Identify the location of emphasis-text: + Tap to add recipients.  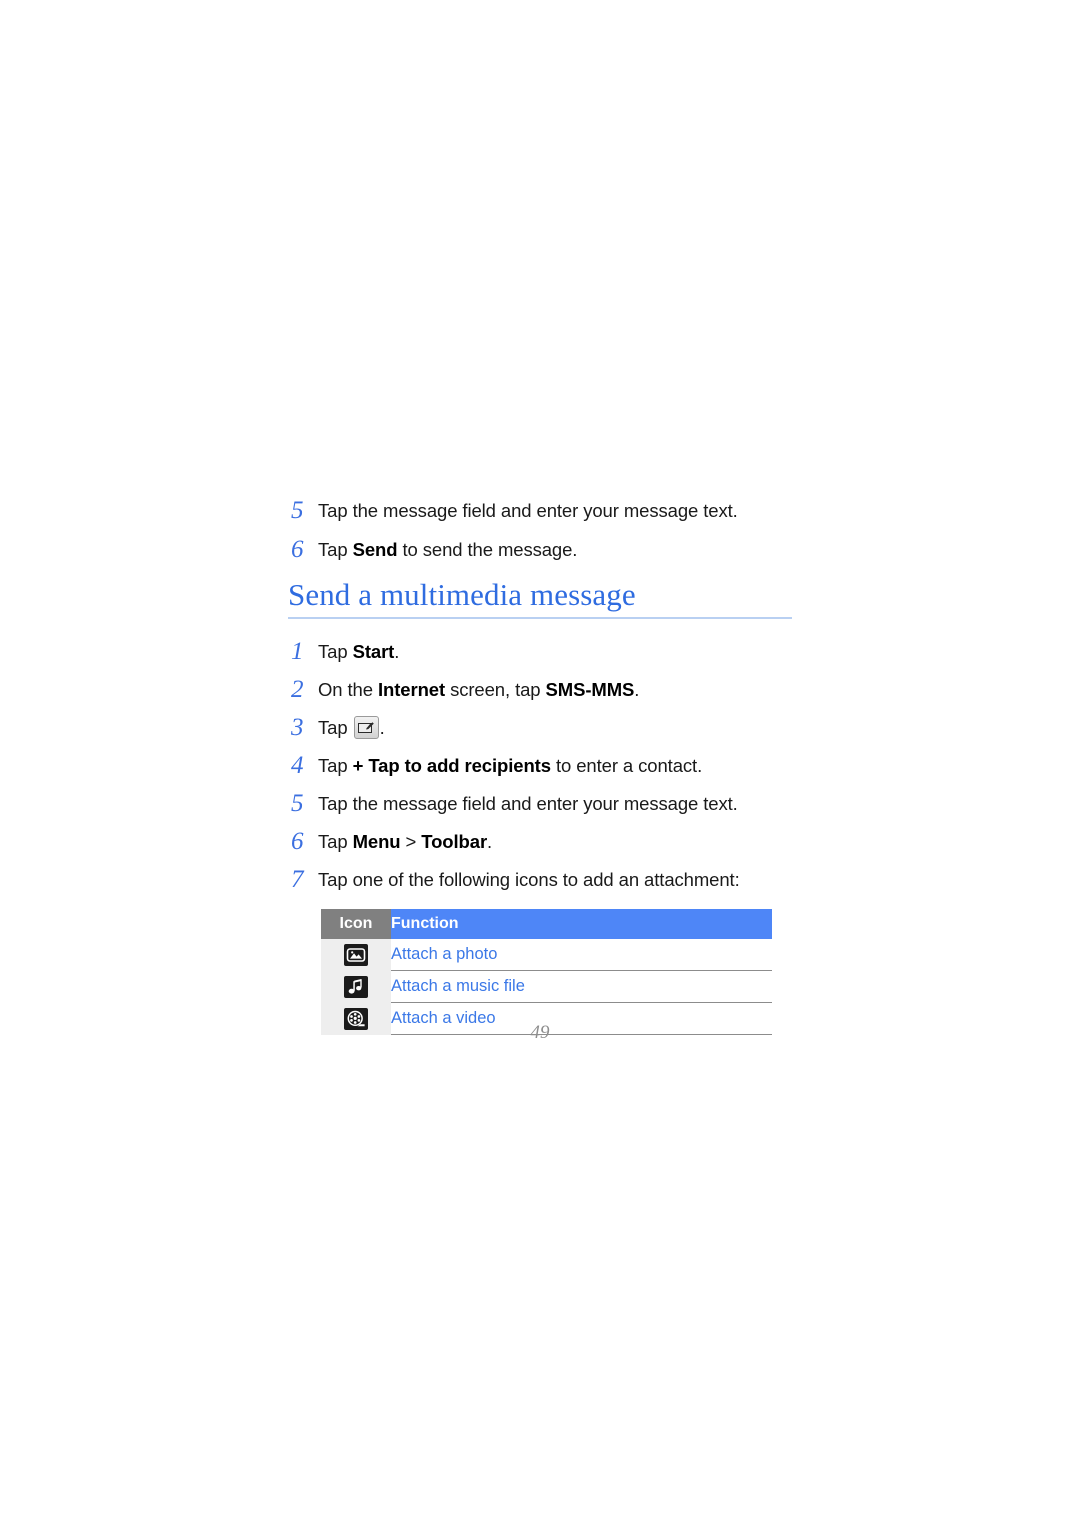
(451, 765).